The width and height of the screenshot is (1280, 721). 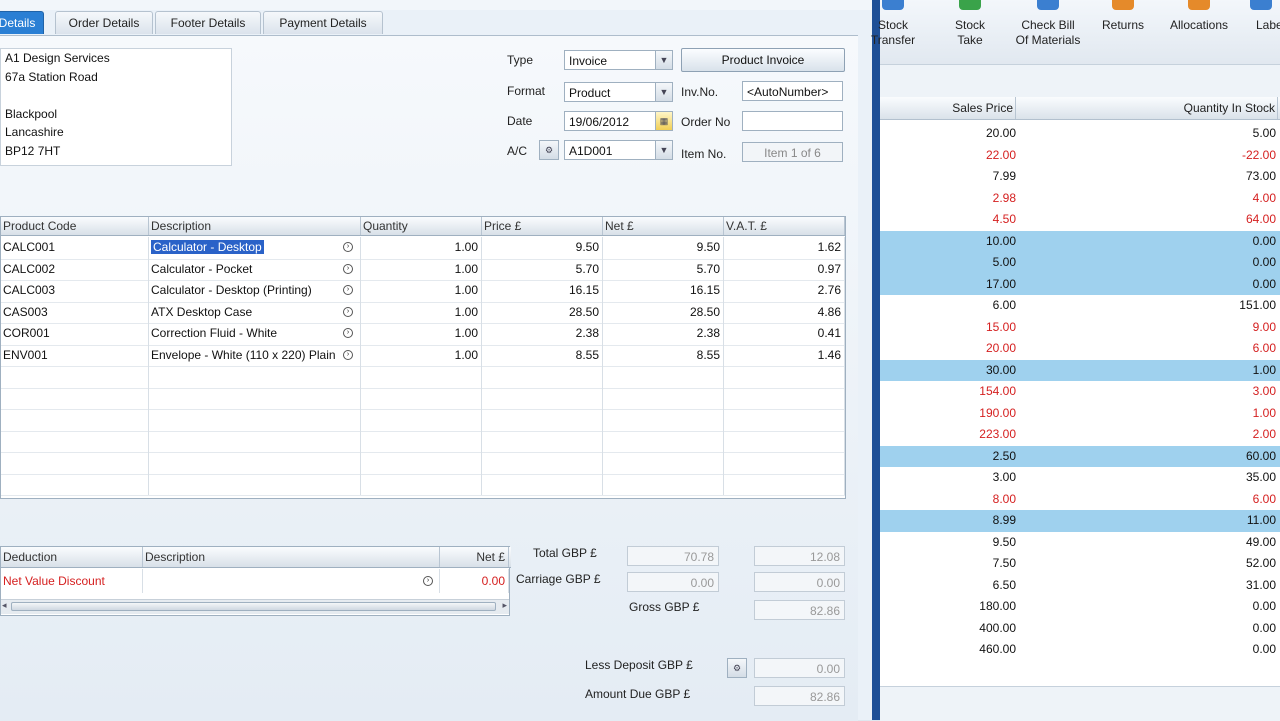 What do you see at coordinates (784, 226) in the screenshot?
I see `column-header-vat: V.A.T. £` at bounding box center [784, 226].